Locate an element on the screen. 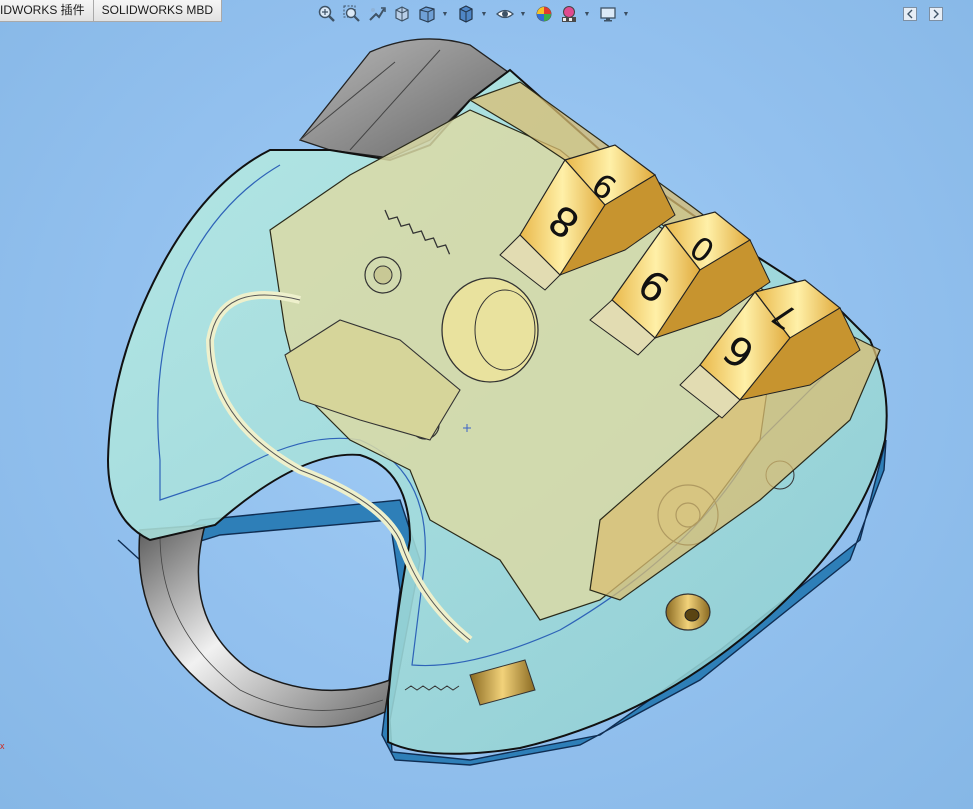 This screenshot has width=973, height=809. apply-scene-dropdown-icon: ▼ is located at coordinates (587, 14).